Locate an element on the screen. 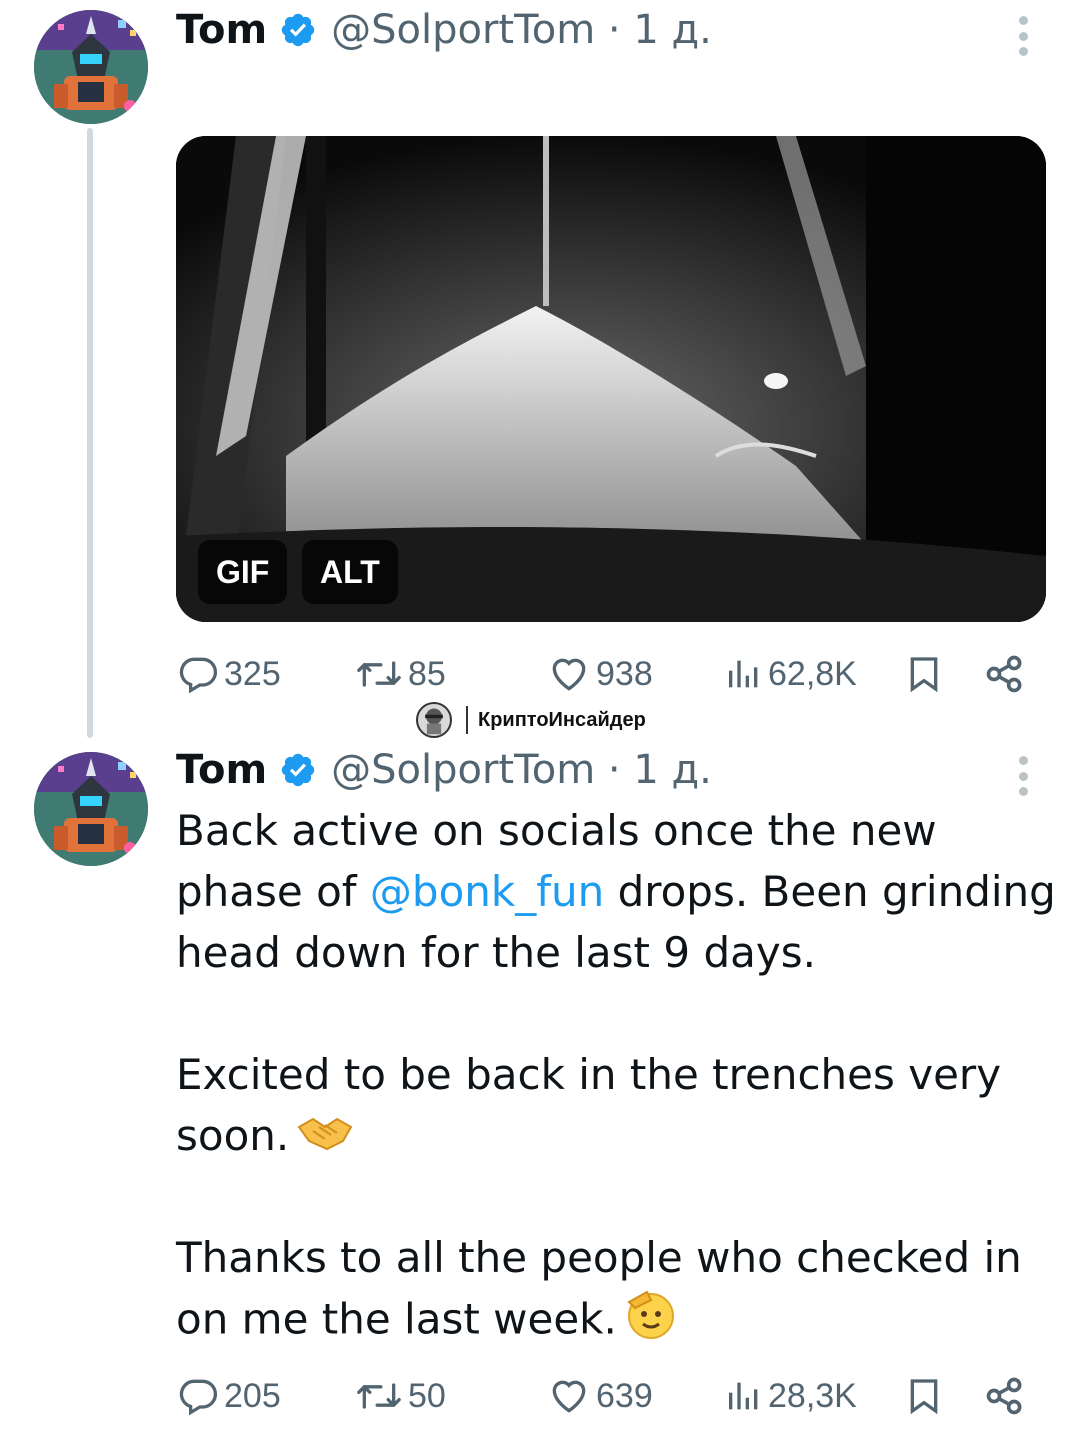 This screenshot has height=1430, width=1080. tweet-text-segment: phase of is located at coordinates (273, 891).